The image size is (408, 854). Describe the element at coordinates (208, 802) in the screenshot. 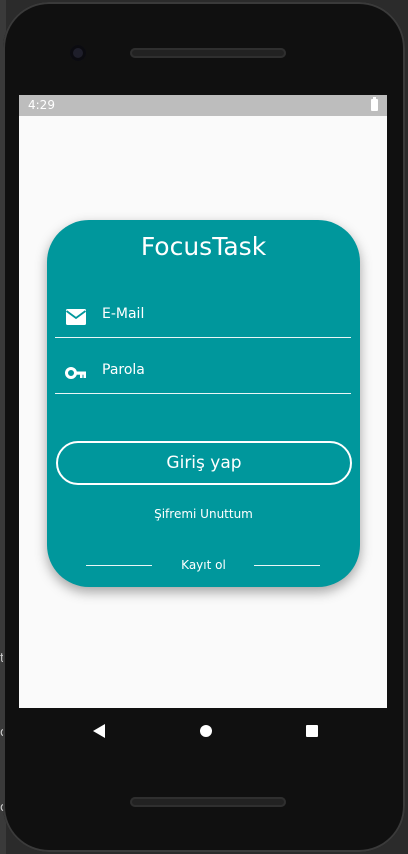

I see `bottom-speaker` at that location.